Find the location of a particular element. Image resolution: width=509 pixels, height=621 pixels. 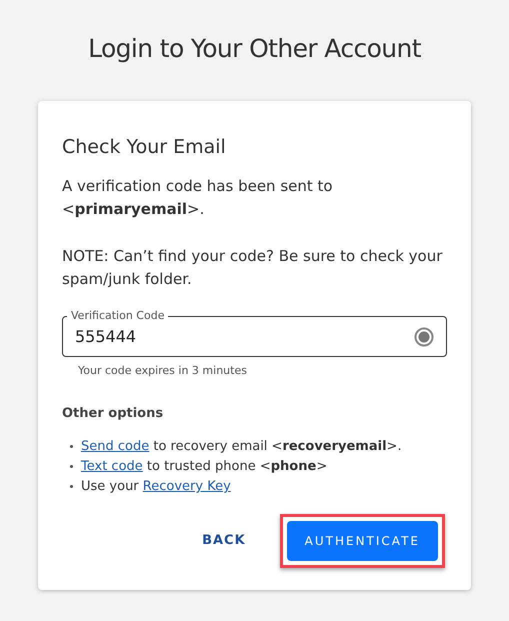

options-heading: Other options is located at coordinates (113, 413).